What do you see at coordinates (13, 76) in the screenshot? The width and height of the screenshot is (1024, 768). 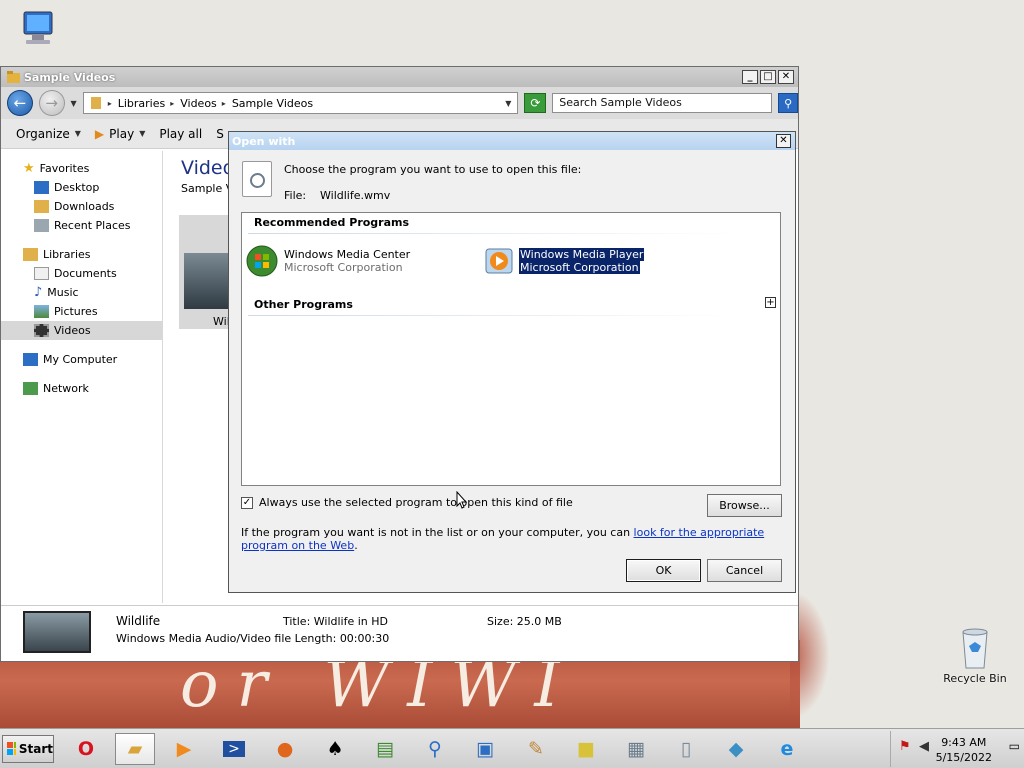 I see `folder-icon` at bounding box center [13, 76].